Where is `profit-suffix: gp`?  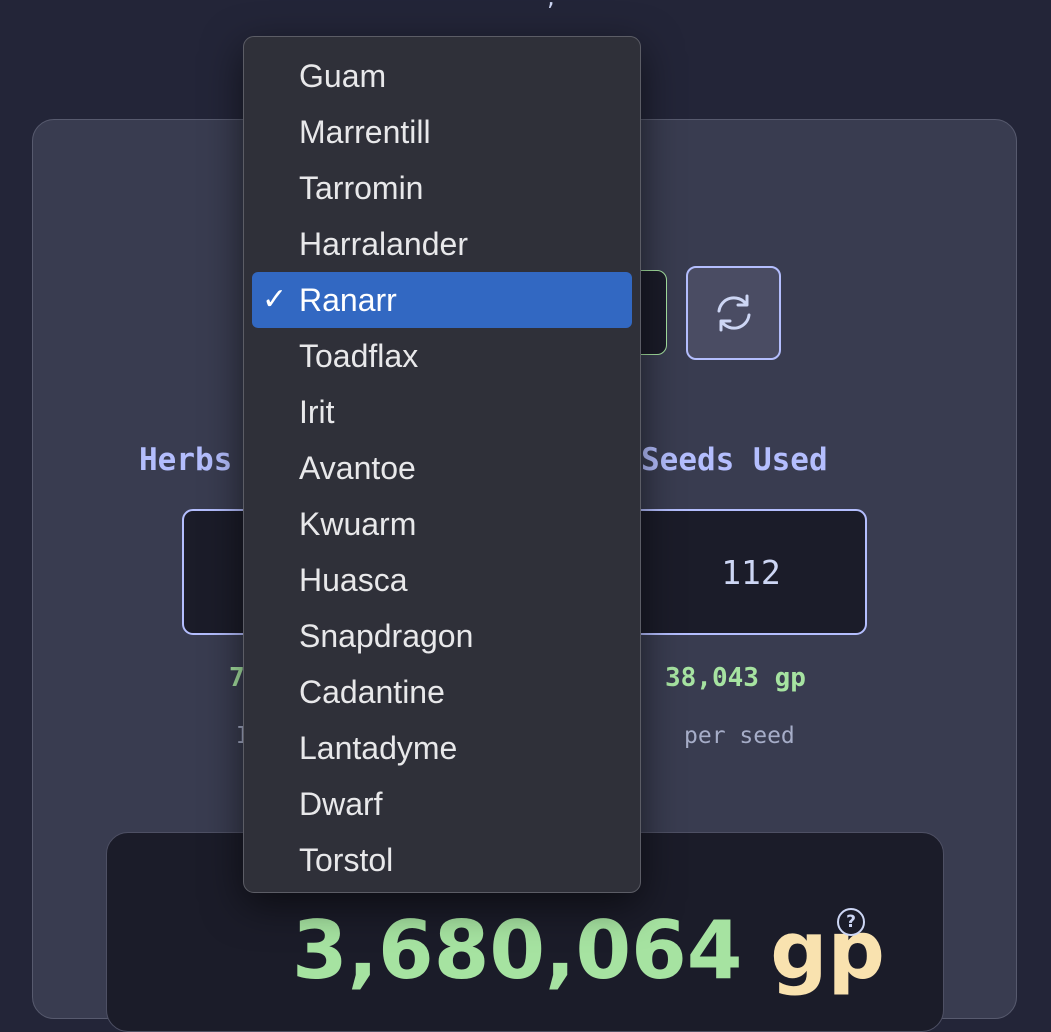
profit-suffix: gp is located at coordinates (827, 950).